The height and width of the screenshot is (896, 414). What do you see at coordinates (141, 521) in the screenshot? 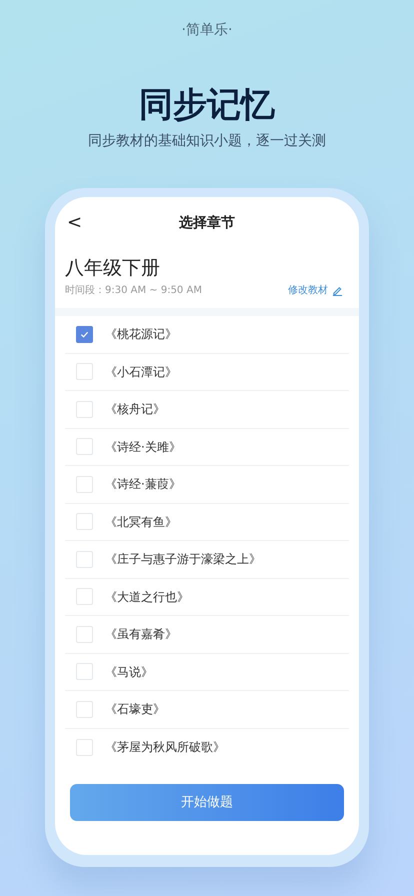
I see `chapter-label: 《北冥有鱼》` at bounding box center [141, 521].